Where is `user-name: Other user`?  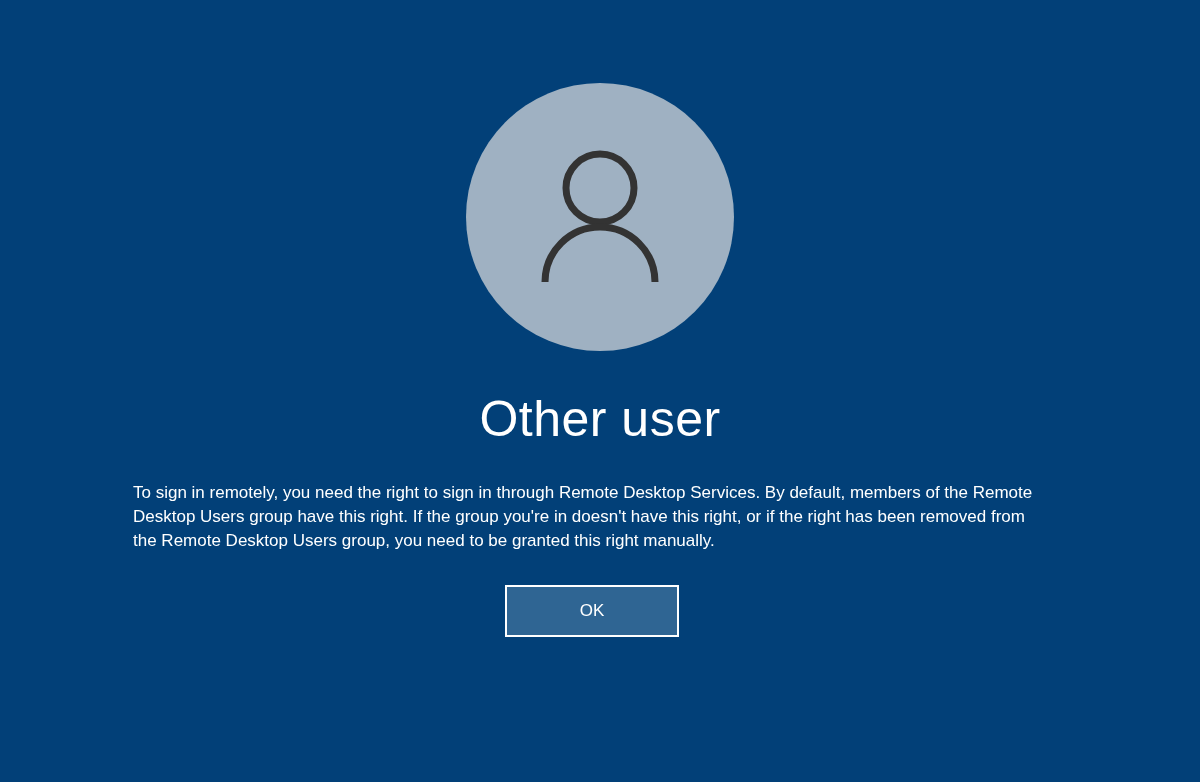
user-name: Other user is located at coordinates (600, 419).